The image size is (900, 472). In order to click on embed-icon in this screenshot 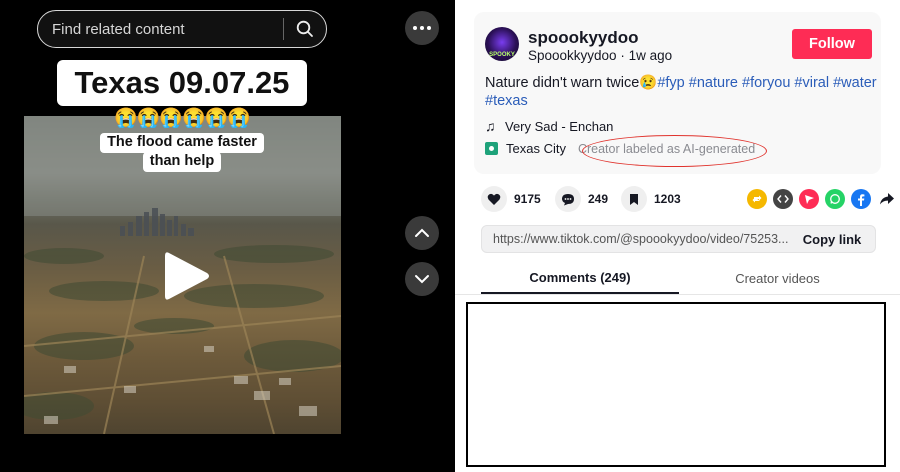, I will do `click(783, 199)`.